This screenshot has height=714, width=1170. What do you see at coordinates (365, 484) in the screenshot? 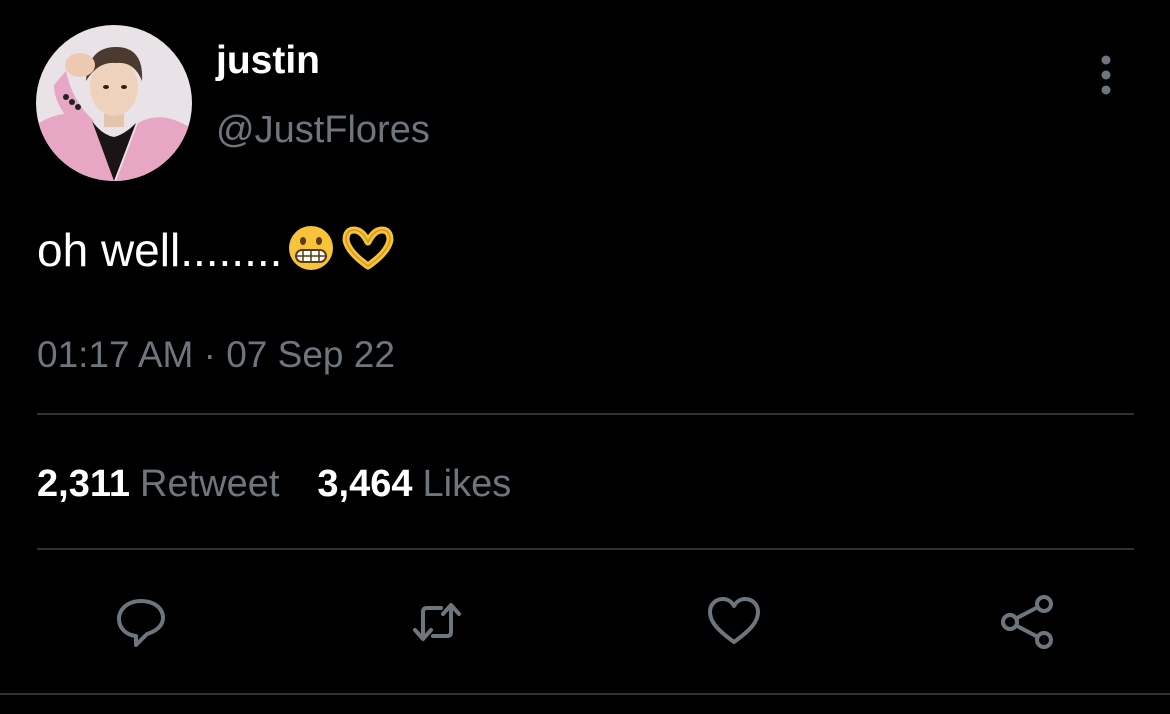
I see `likes-count: 3,464` at bounding box center [365, 484].